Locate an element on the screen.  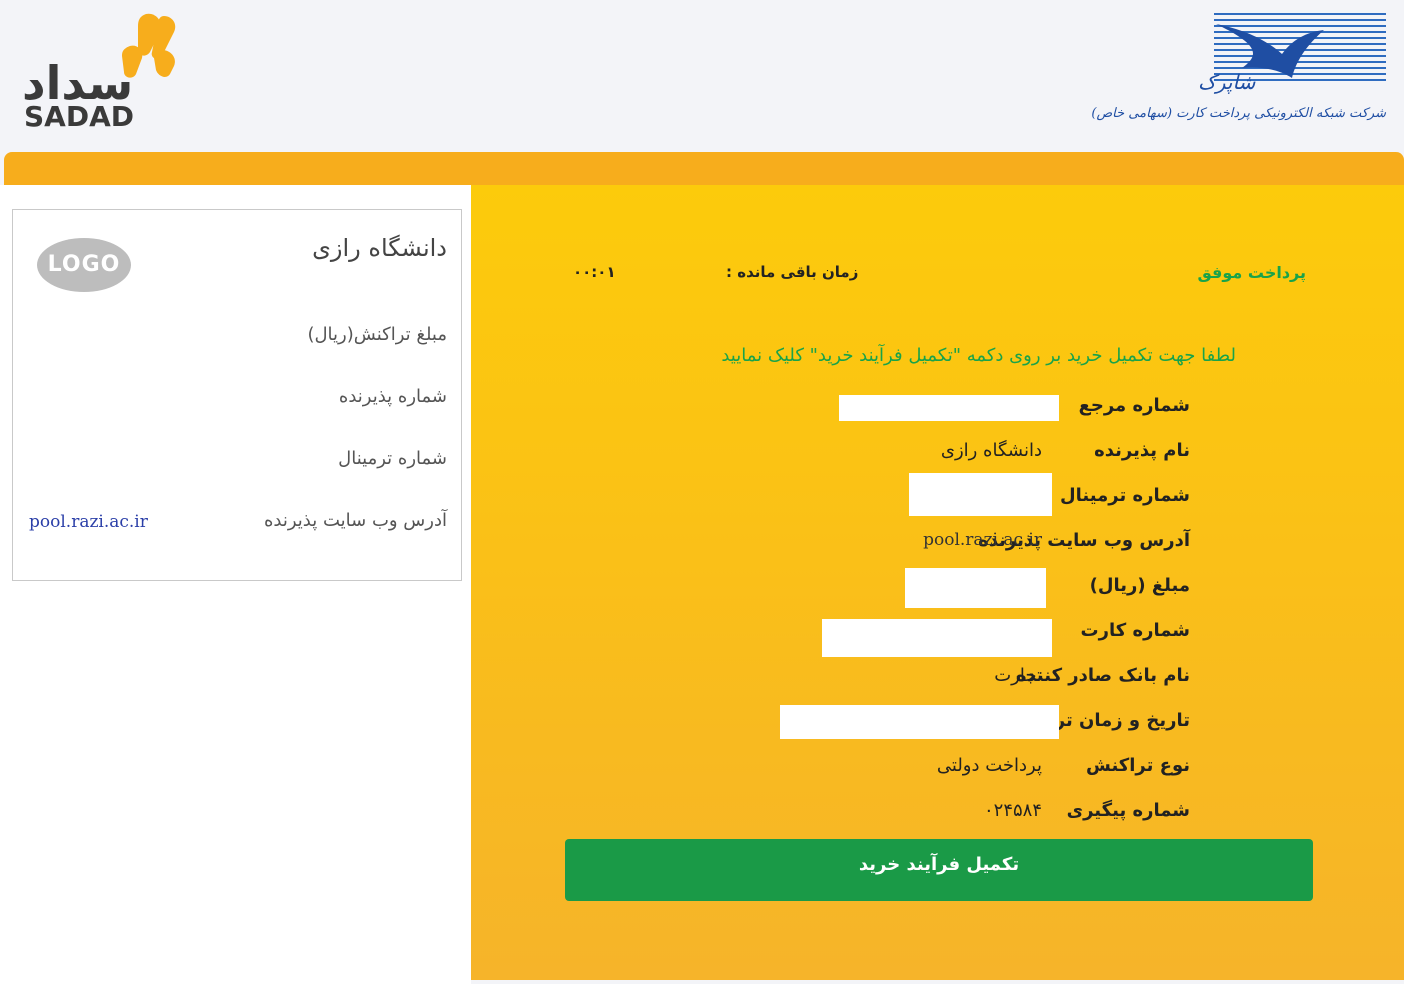
acceptor-number-label: شماره پذیرنده is located at coordinates (392, 396).